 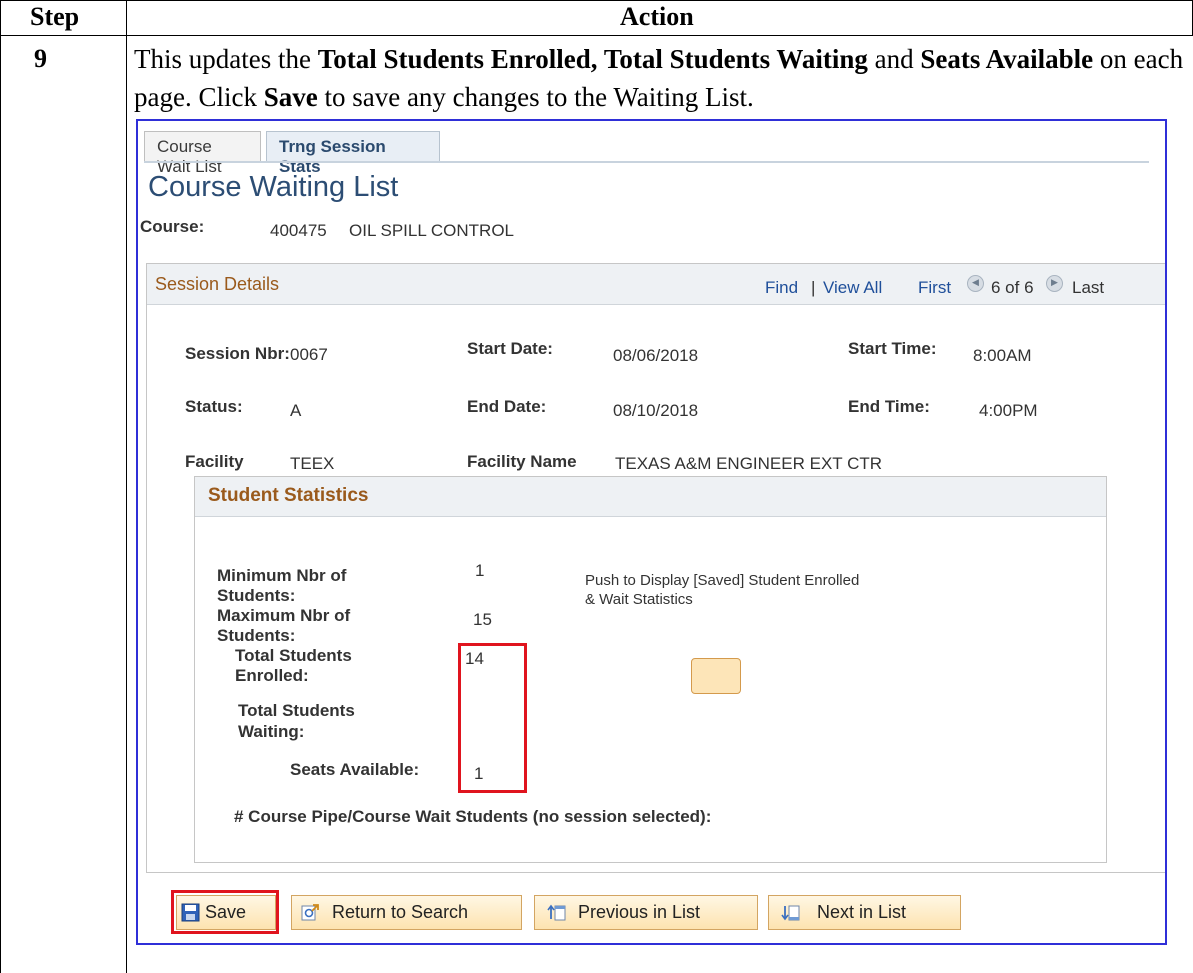 What do you see at coordinates (556, 912) in the screenshot?
I see `previous-in-list-icon` at bounding box center [556, 912].